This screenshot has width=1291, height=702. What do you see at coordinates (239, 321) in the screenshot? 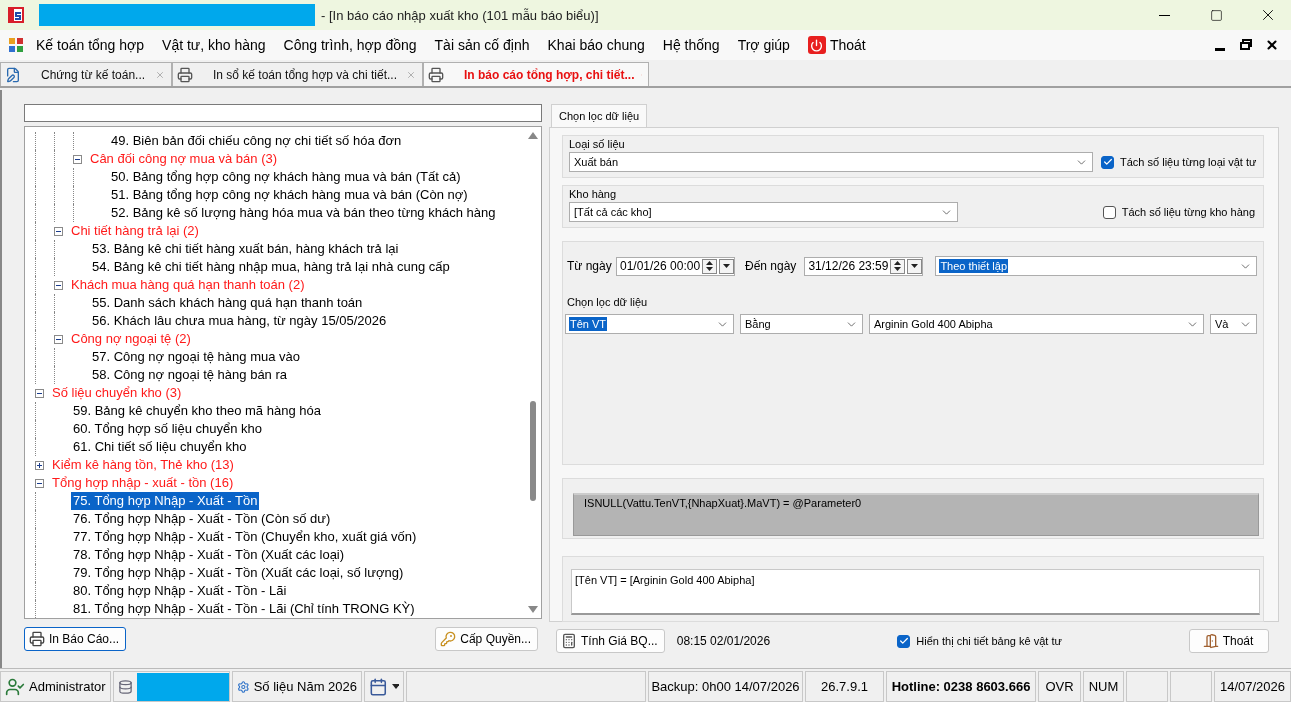
I see `tree-item: 56. Khách lâu chưa mua hàng, từ ngày 15/05/2026` at bounding box center [239, 321].